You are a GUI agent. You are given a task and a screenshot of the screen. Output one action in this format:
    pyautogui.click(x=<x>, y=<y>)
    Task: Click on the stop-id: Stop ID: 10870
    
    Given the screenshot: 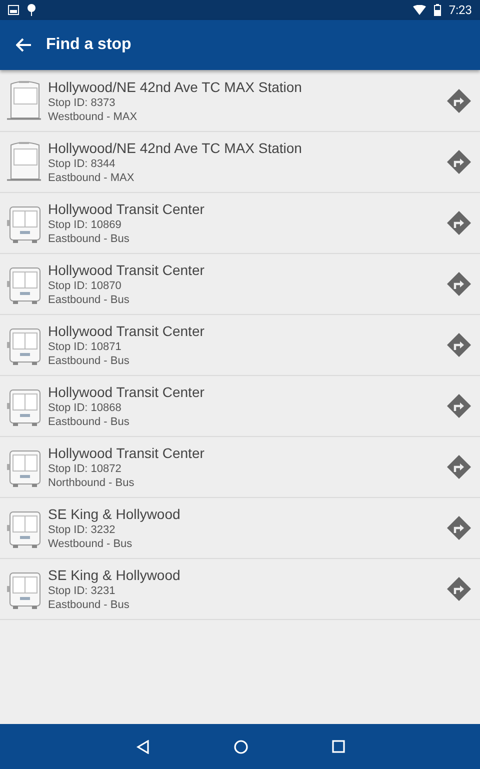 What is the action you would take?
    pyautogui.click(x=85, y=286)
    